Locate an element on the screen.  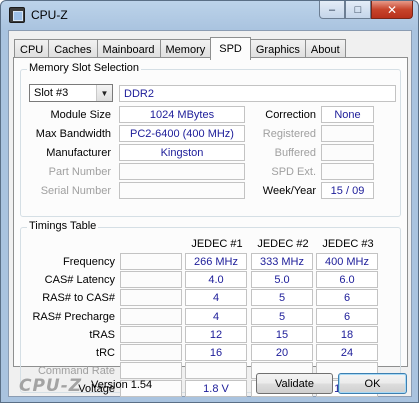
cpuz-app-icon is located at coordinates (17, 15).